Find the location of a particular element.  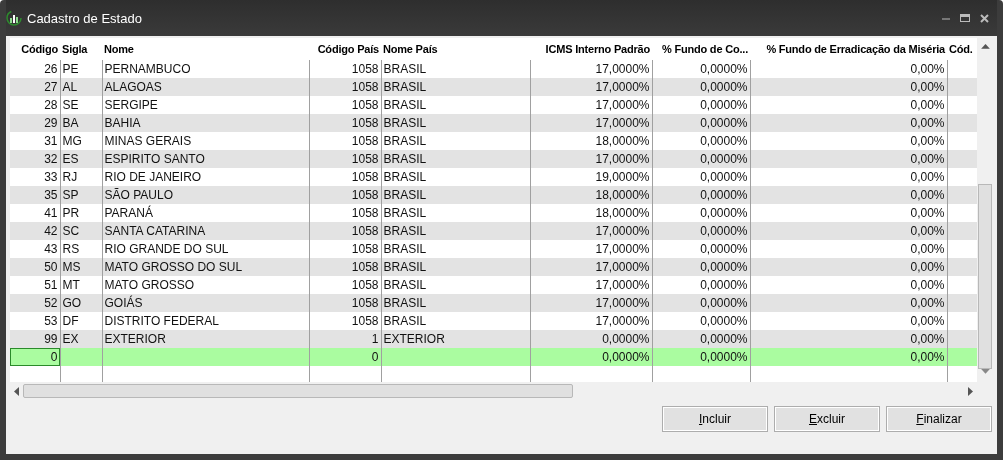

scroll-right-icon is located at coordinates (970, 391).